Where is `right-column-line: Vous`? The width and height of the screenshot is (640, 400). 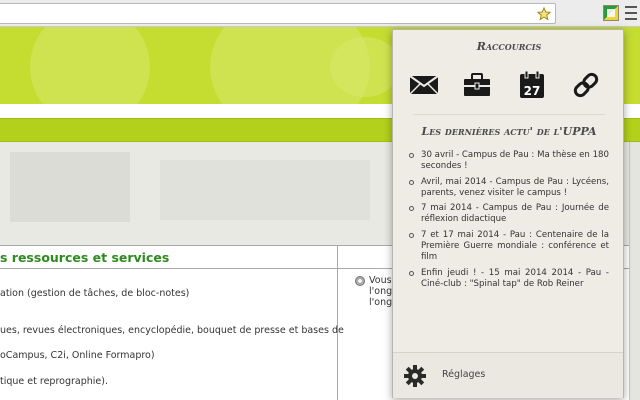 right-column-line: Vous is located at coordinates (380, 280).